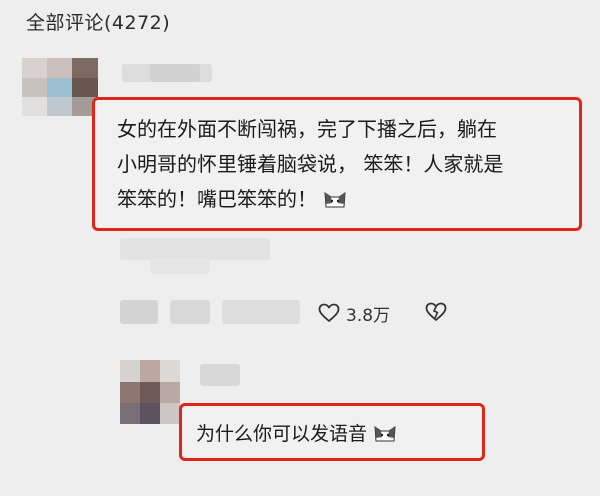 The image size is (600, 496). I want to click on avatar, so click(60, 87).